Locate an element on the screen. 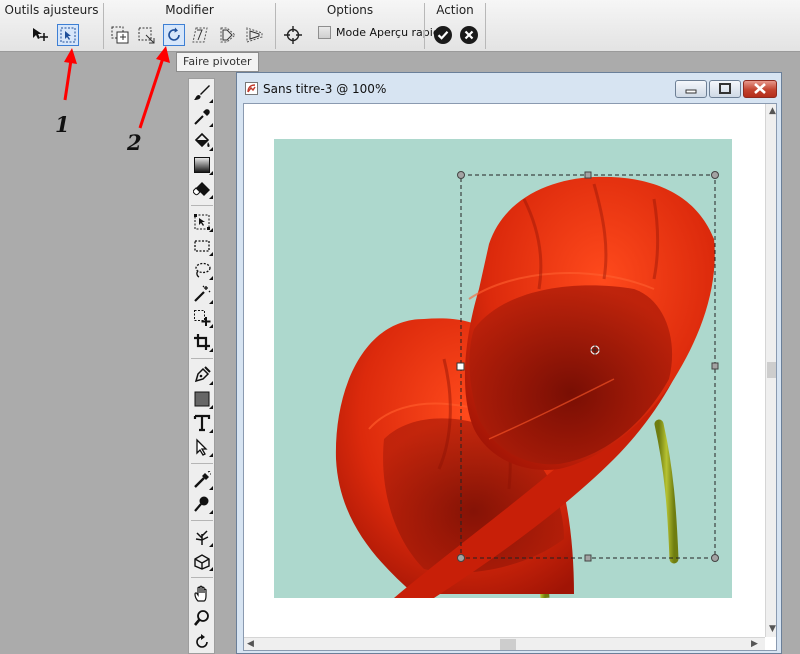 The width and height of the screenshot is (800, 654). tool-dropper is located at coordinates (202, 117).